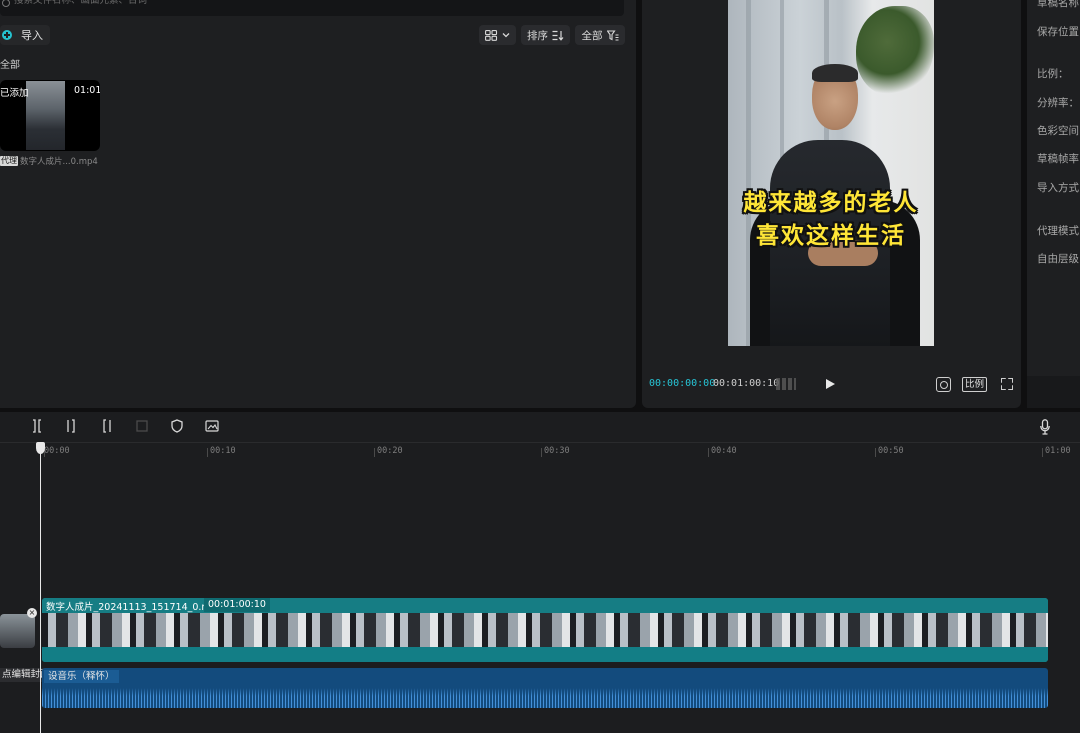  What do you see at coordinates (312, 8) in the screenshot?
I see `search-bar: 搜索文件名称、画面元素、台词` at bounding box center [312, 8].